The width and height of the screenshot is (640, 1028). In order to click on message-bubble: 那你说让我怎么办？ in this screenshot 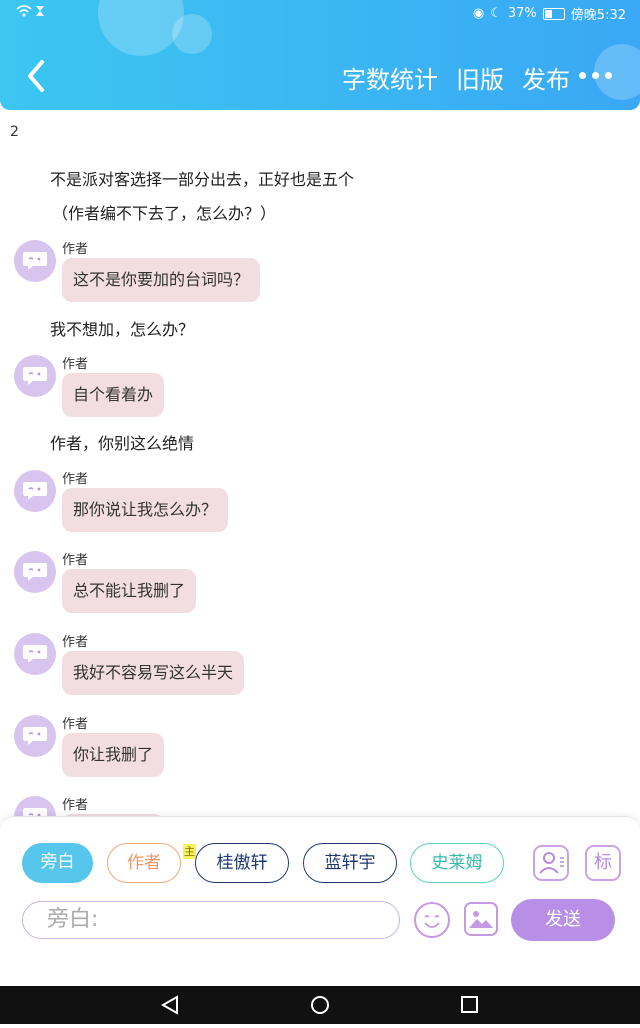, I will do `click(145, 510)`.